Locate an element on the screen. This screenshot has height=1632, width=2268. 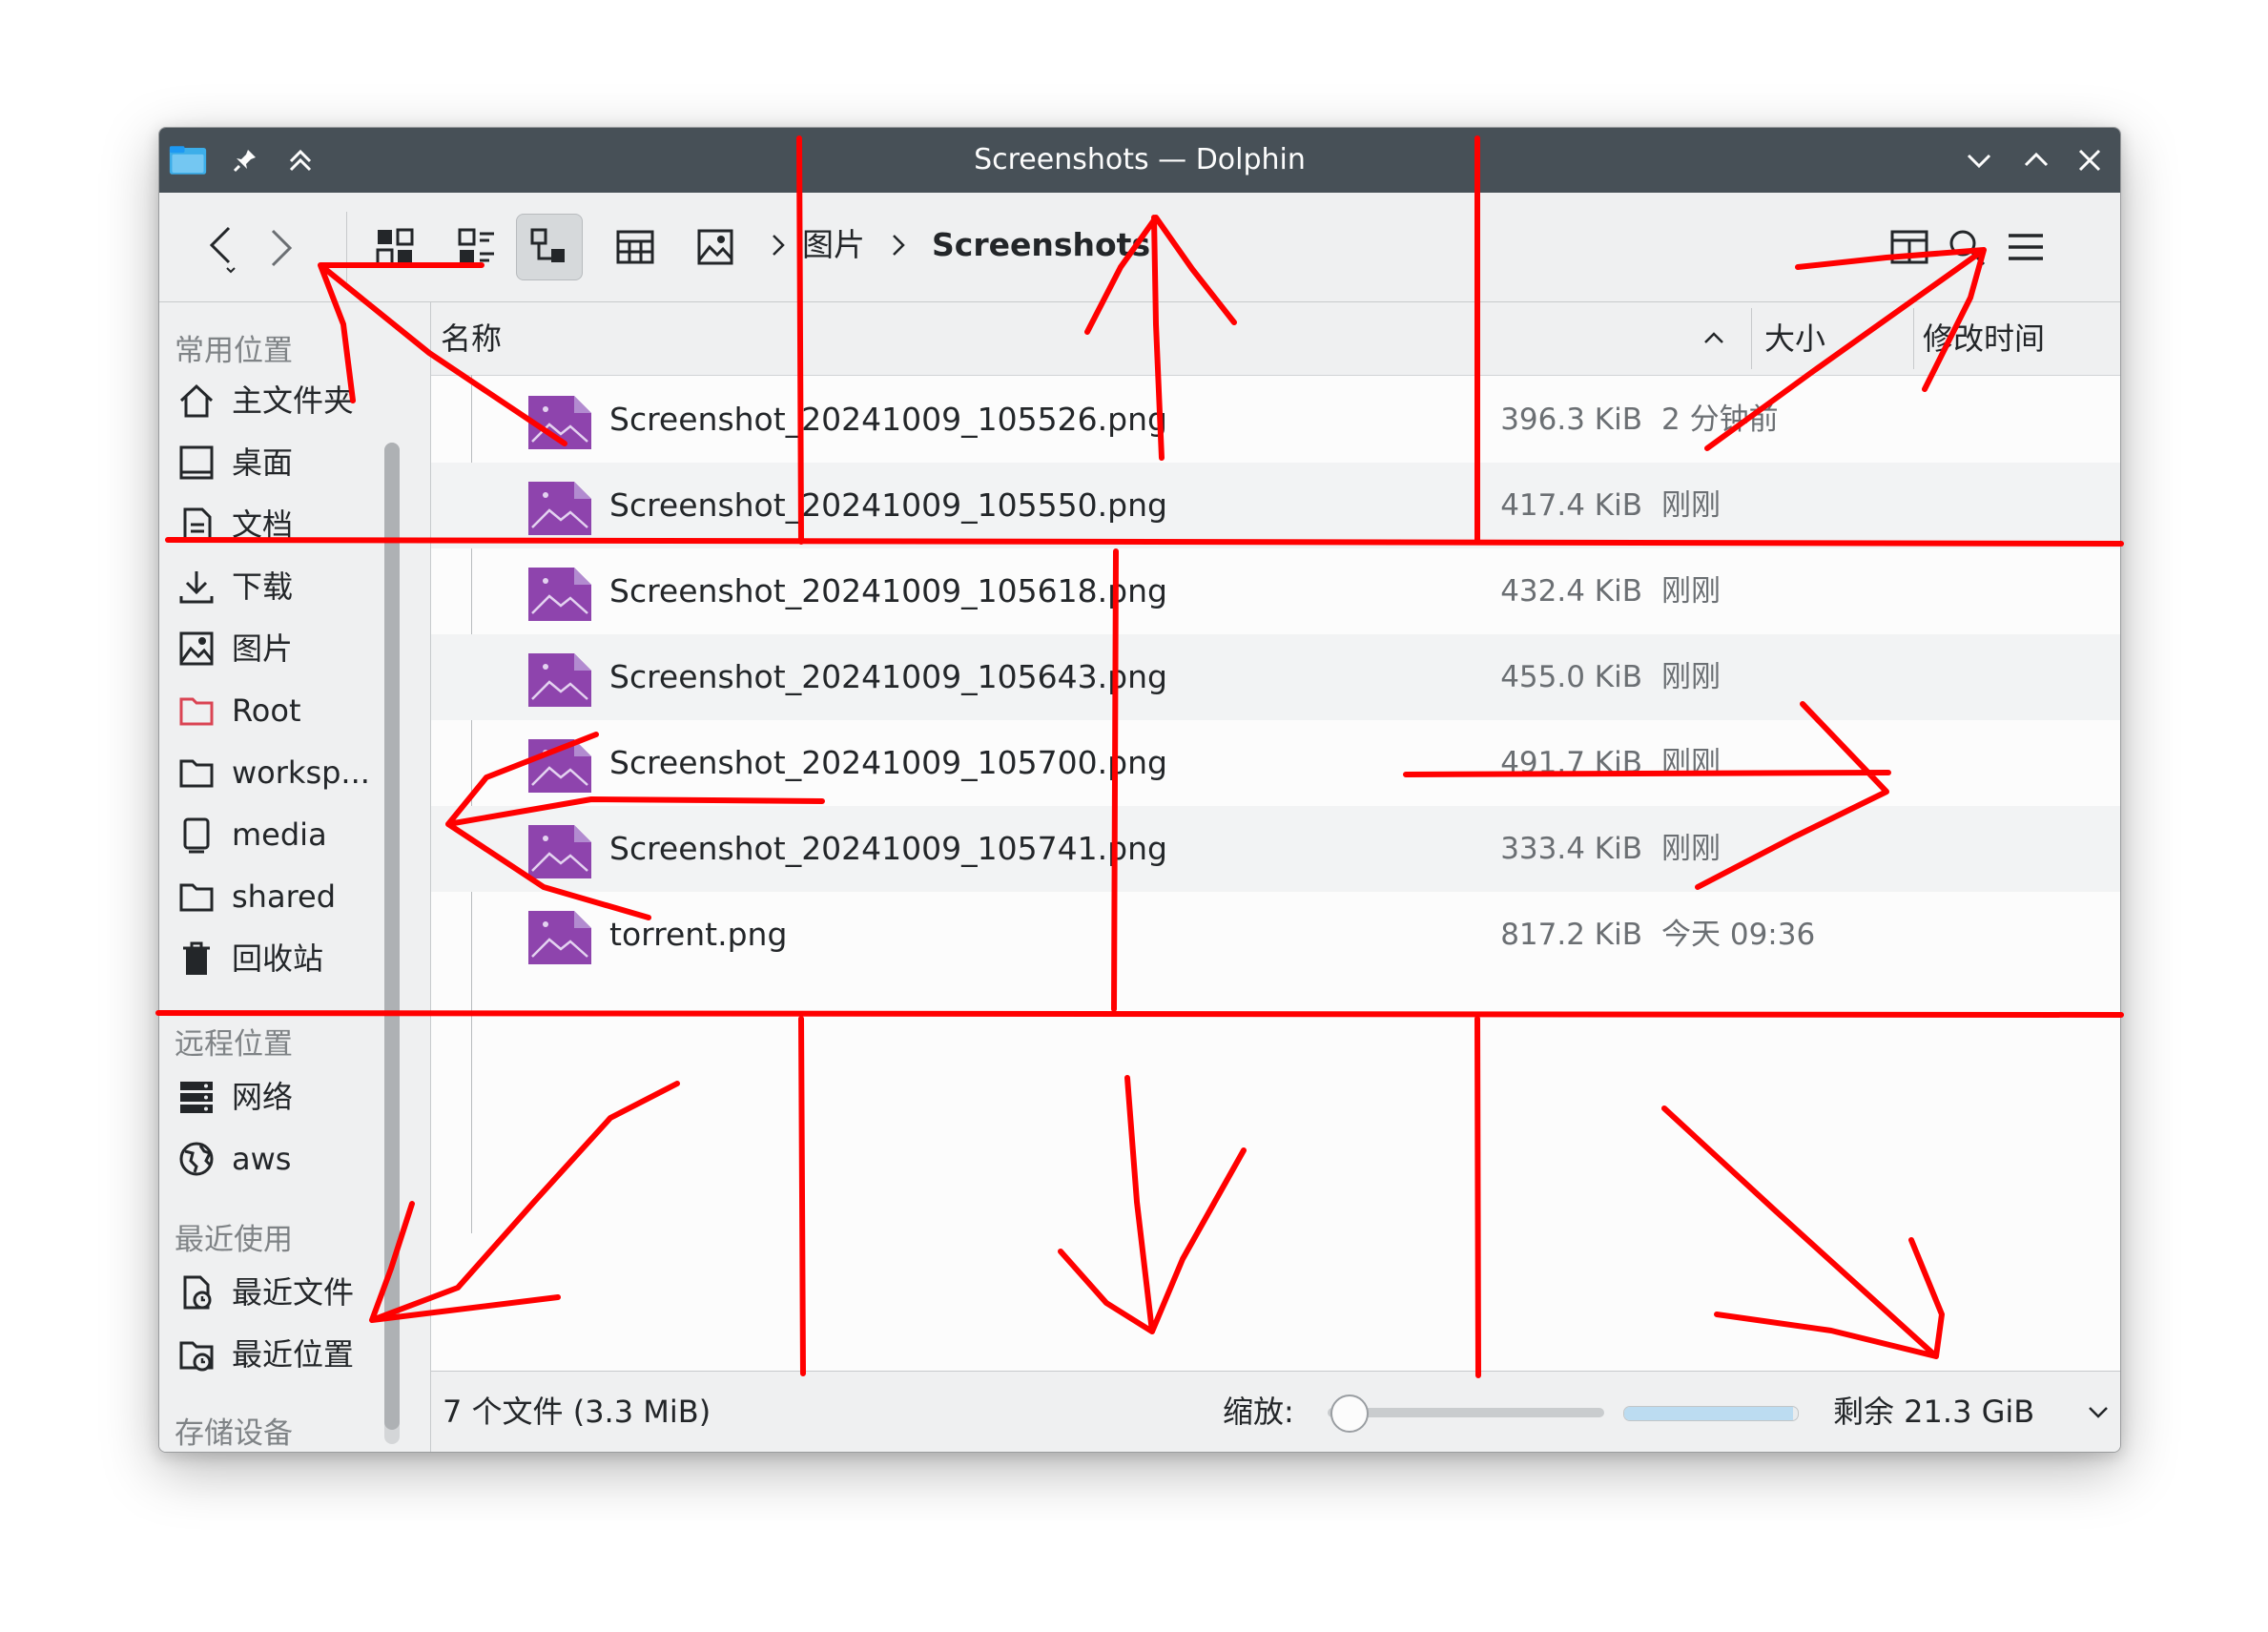
sidebar-item-pictures: 图片 is located at coordinates (270, 648).